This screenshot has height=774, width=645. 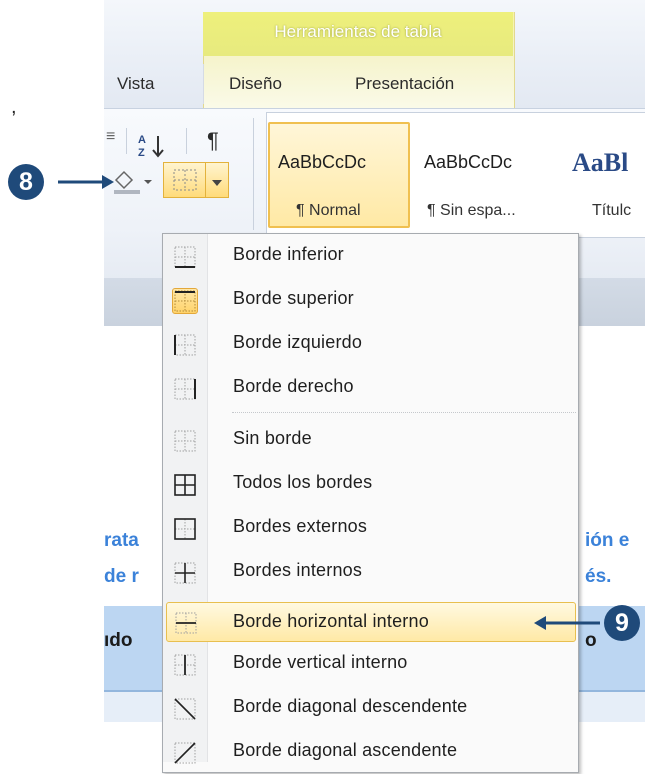 I want to click on svg-text: Z, so click(x=141, y=153).